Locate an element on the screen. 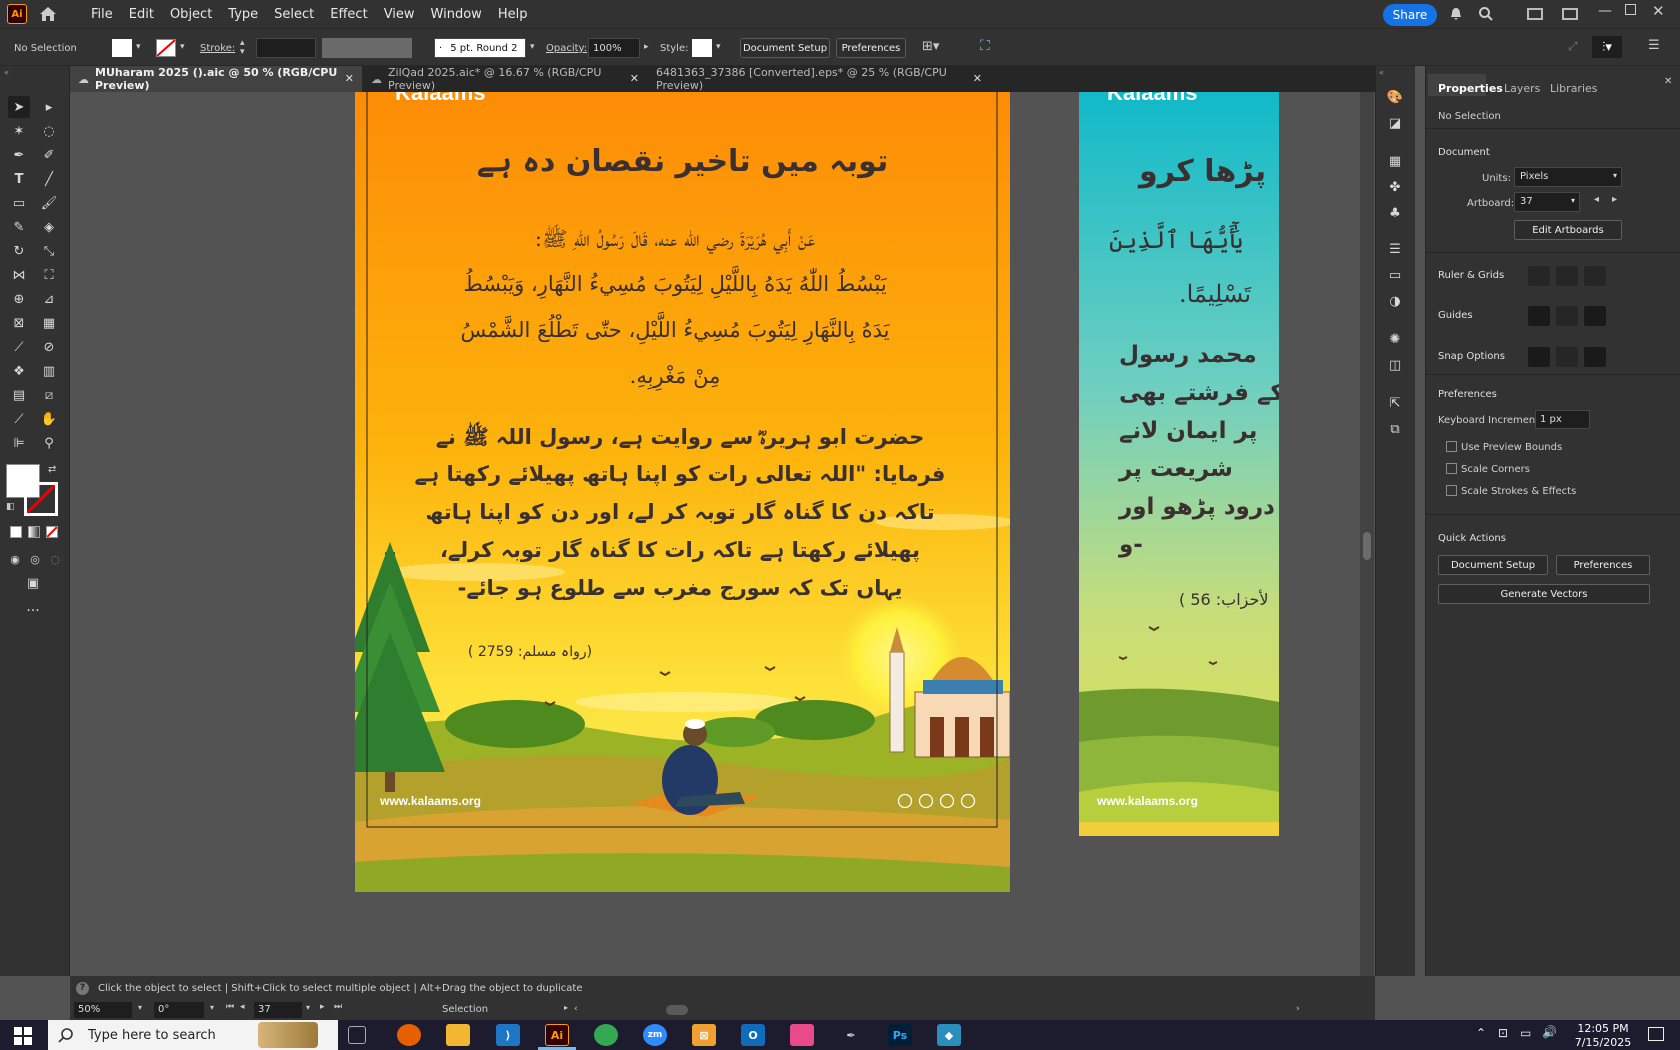 The image size is (1680, 1050). snap-to-point-icon is located at coordinates (1539, 357).